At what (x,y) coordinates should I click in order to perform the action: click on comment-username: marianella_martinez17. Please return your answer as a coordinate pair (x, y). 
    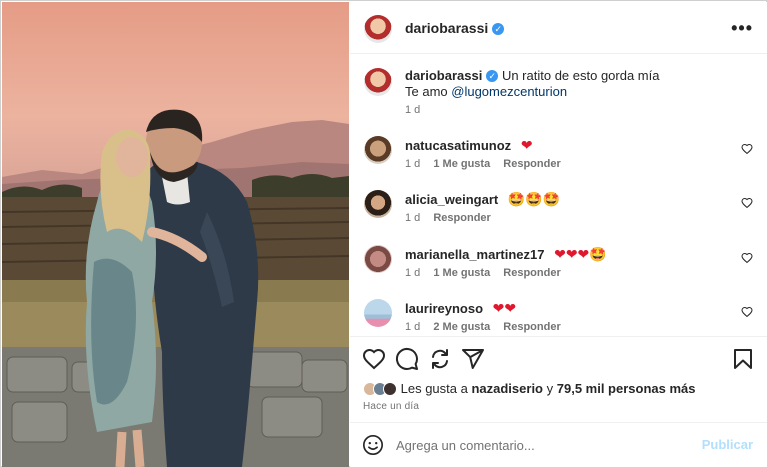
    Looking at the image, I should click on (474, 254).